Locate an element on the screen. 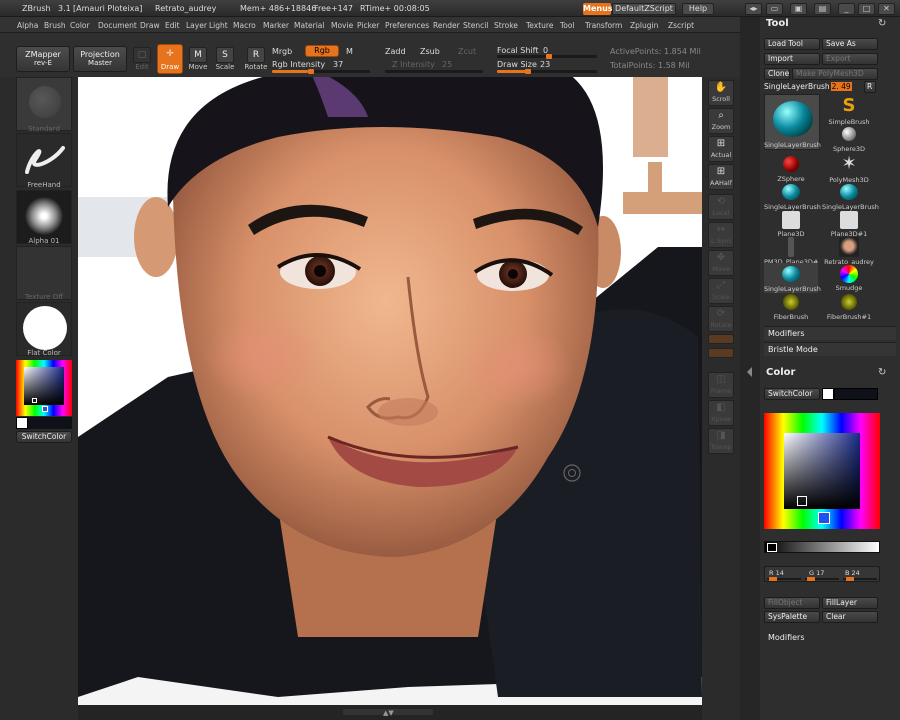  import-button: Import is located at coordinates (792, 59).